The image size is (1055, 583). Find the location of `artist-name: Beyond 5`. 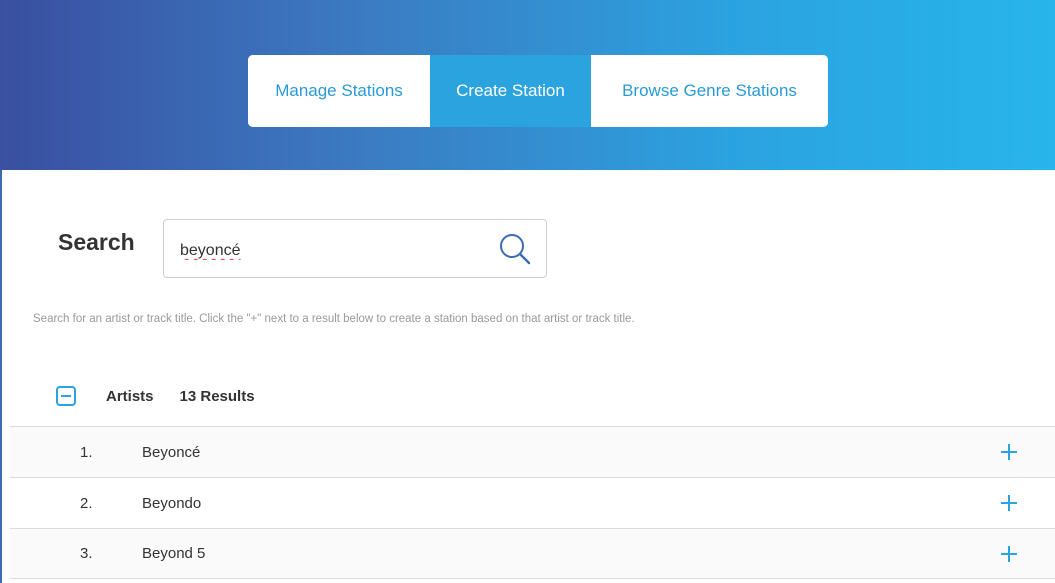

artist-name: Beyond 5 is located at coordinates (174, 553).